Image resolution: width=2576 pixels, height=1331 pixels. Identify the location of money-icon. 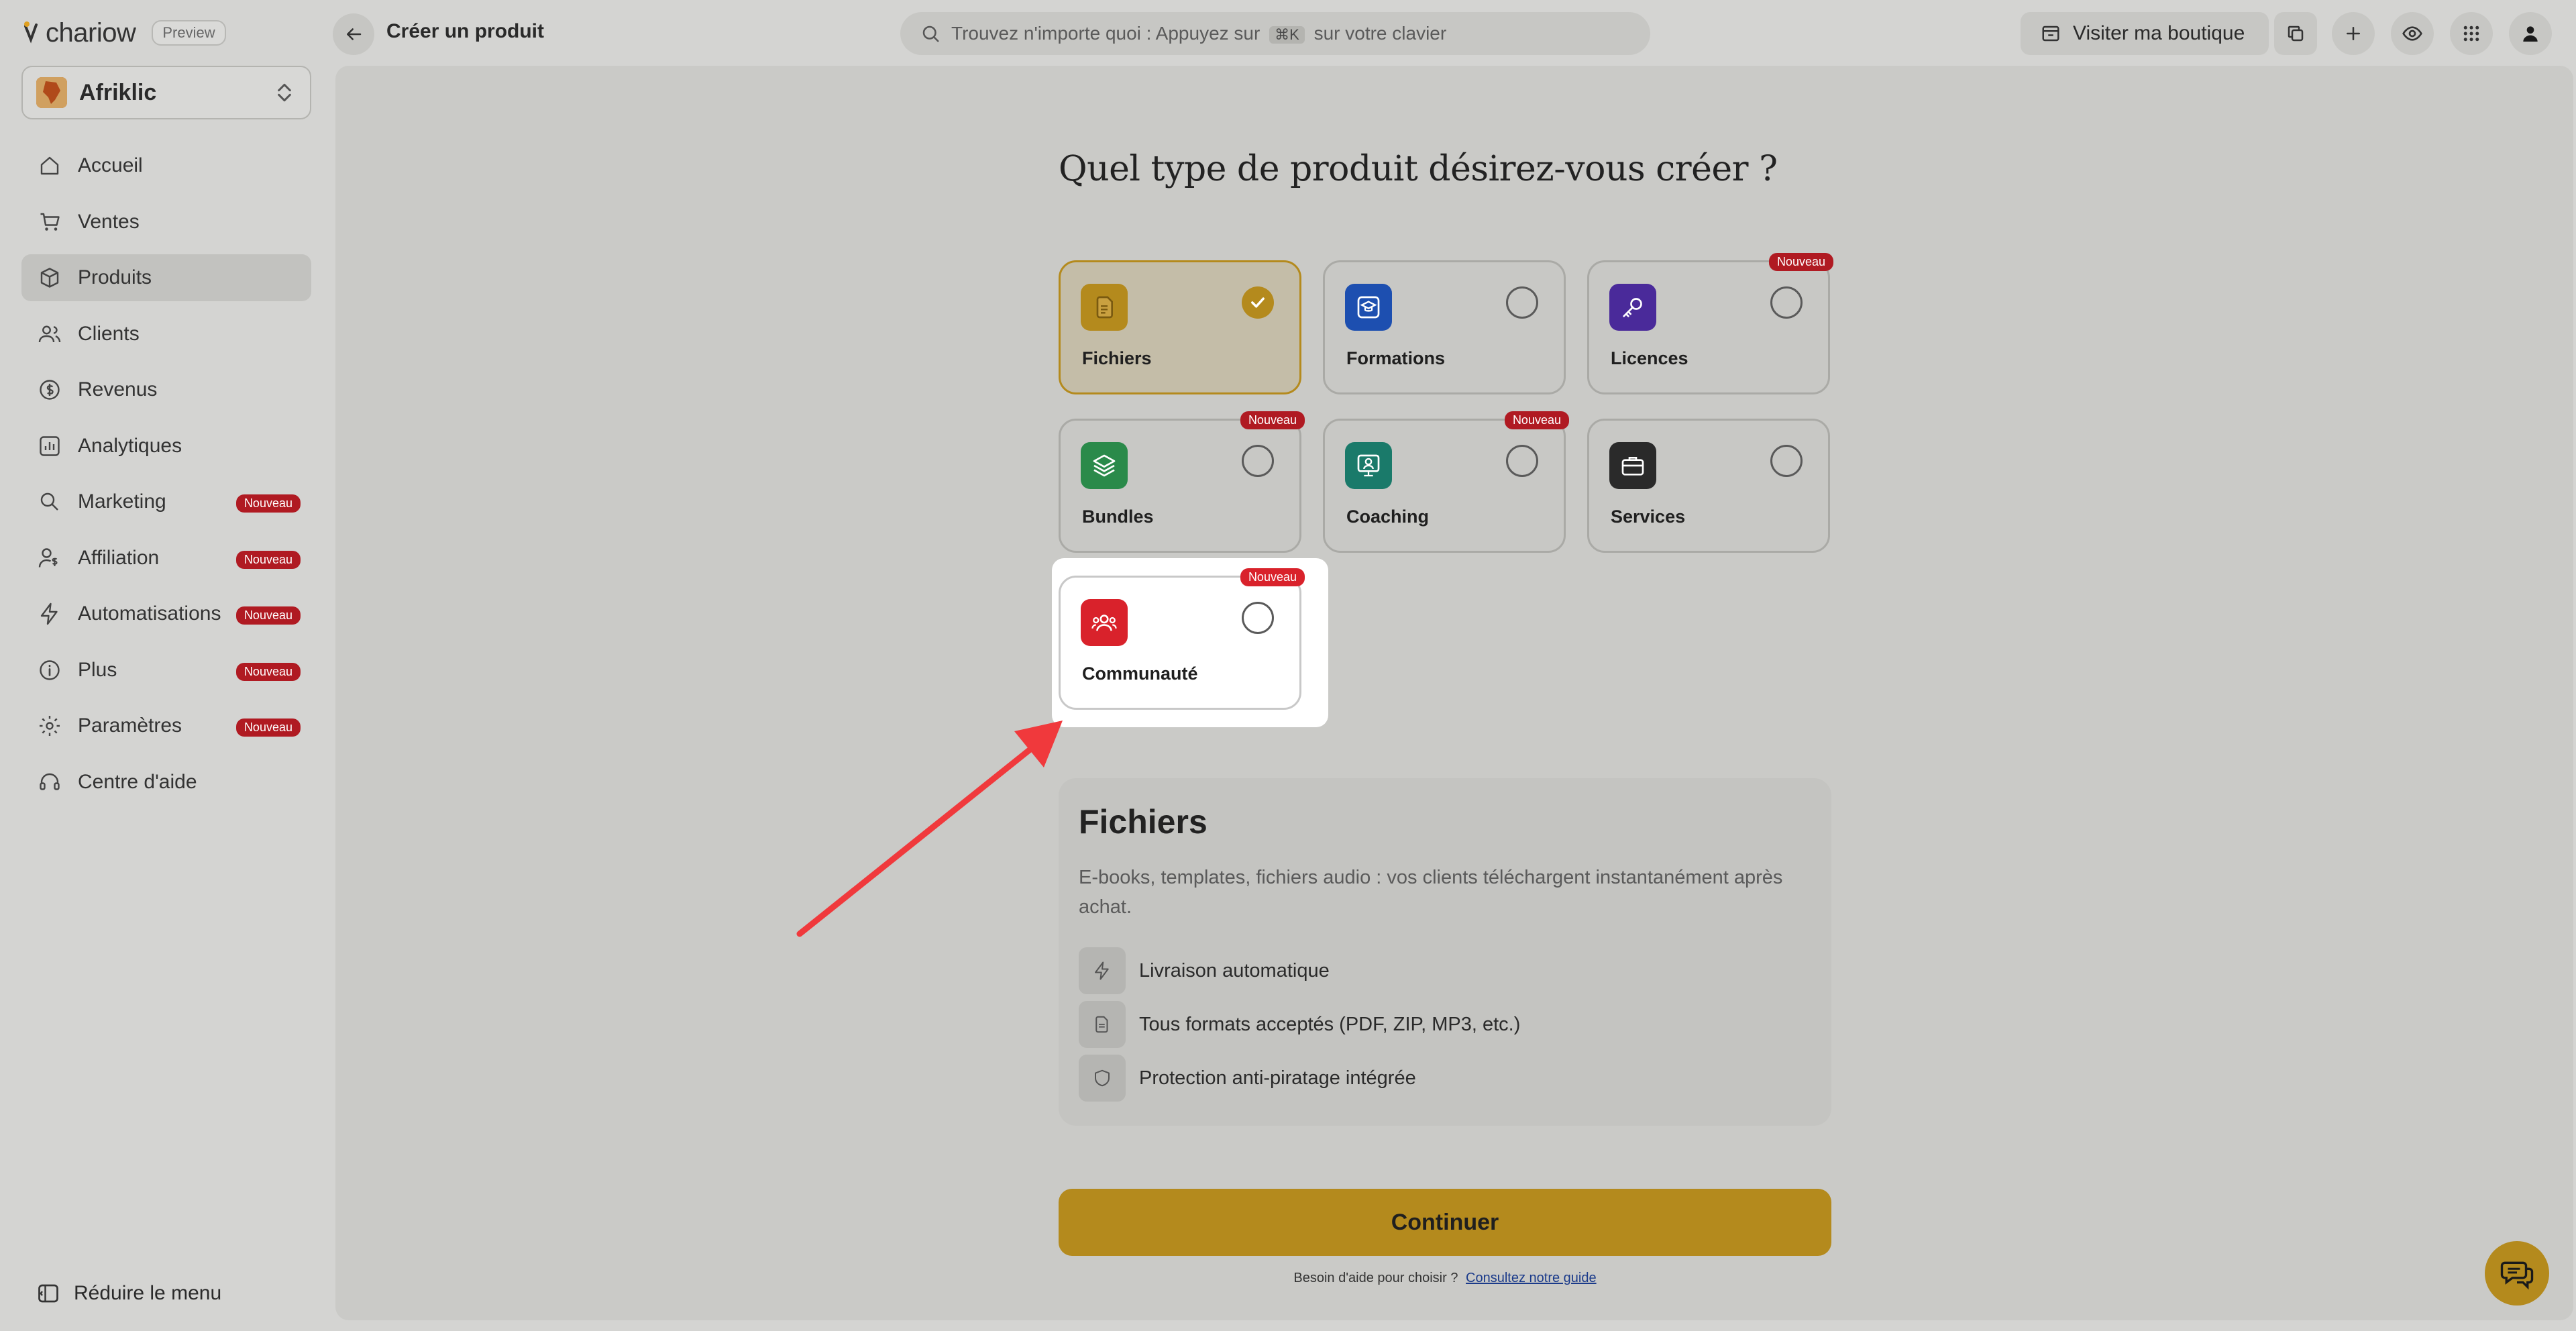
(49, 389).